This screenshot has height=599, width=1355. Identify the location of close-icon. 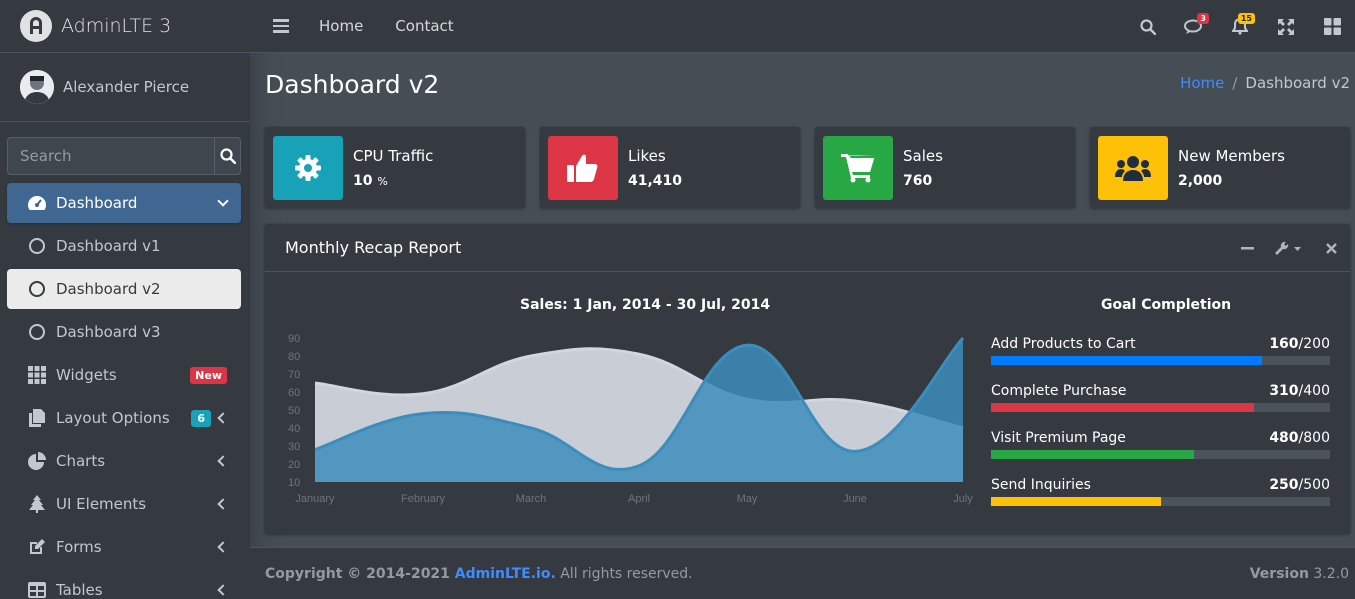
(1331, 248).